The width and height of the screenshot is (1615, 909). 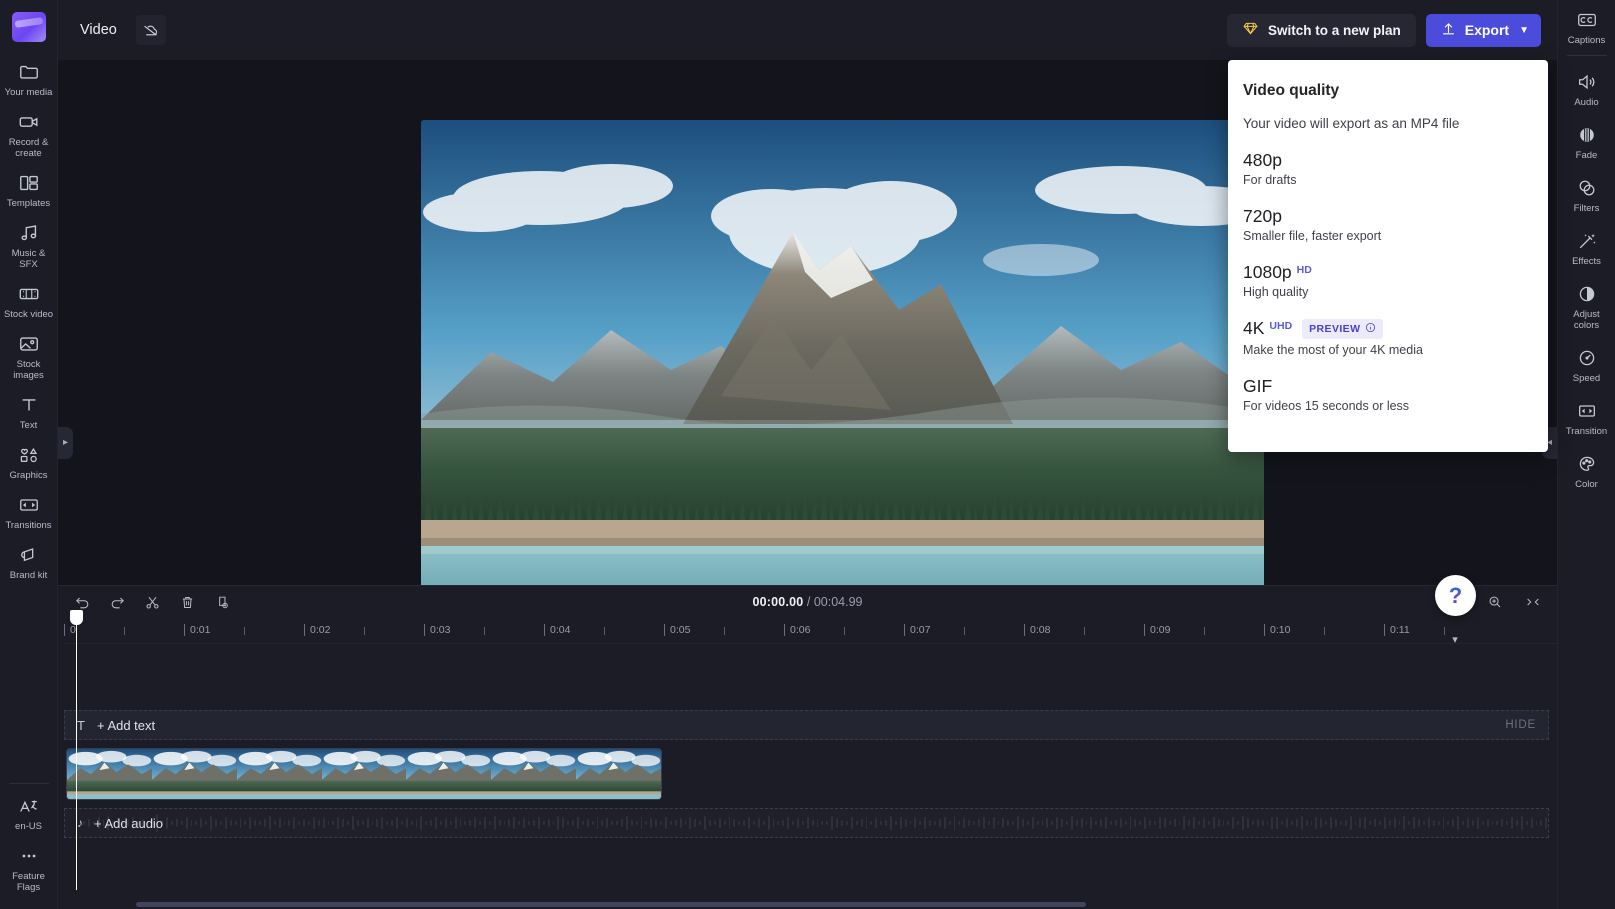 What do you see at coordinates (1586, 306) in the screenshot?
I see `property-item-adjust-colors: Adjust colors` at bounding box center [1586, 306].